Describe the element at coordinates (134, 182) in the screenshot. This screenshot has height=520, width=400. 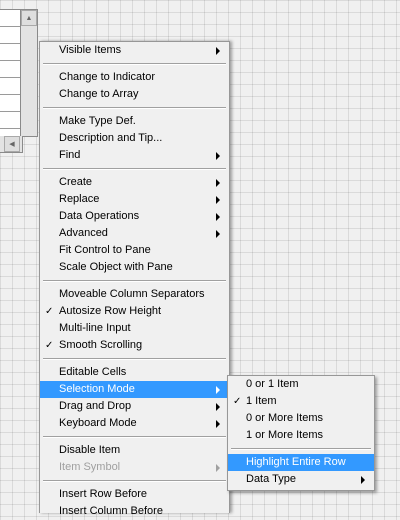
I see `menu-item-create: Create` at that location.